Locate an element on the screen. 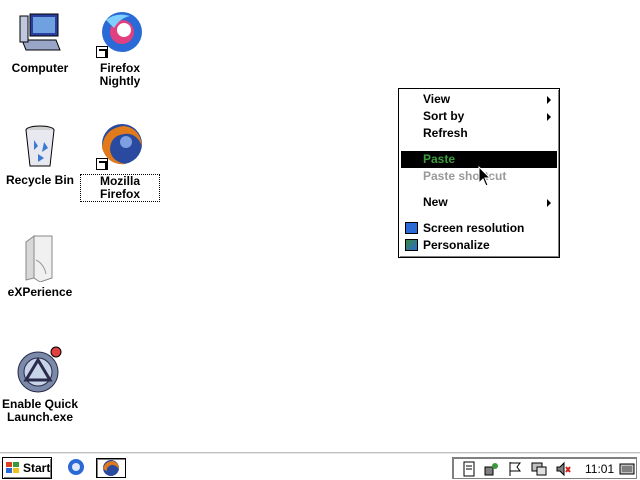 This screenshot has height=480, width=640. desktop-icon-mozilla-firefox: Mozilla Firefox is located at coordinates (120, 162).